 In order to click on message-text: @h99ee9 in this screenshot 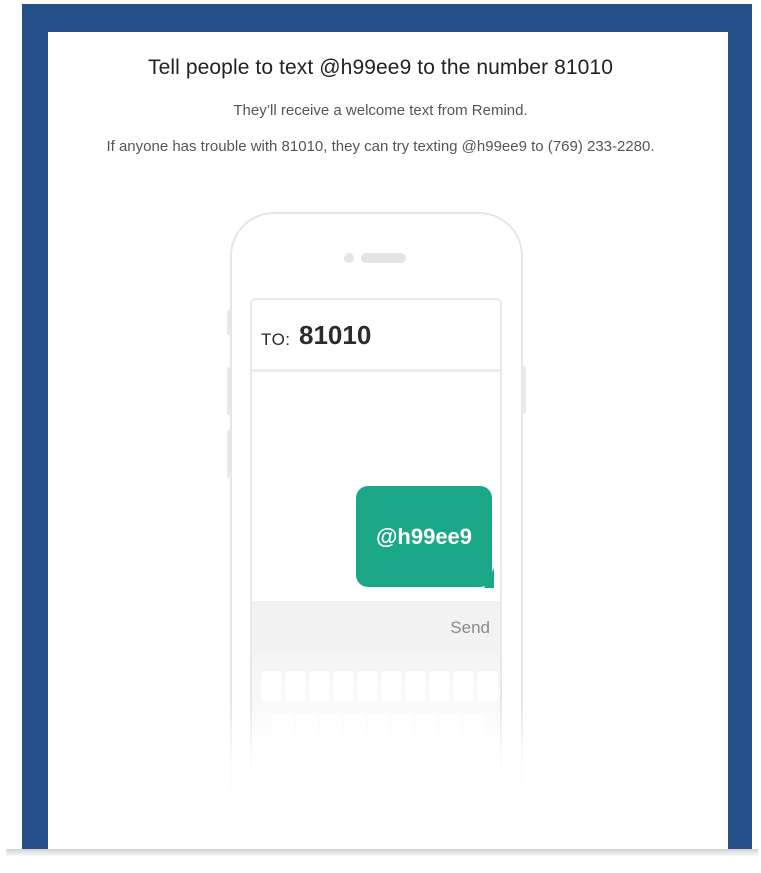, I will do `click(424, 536)`.